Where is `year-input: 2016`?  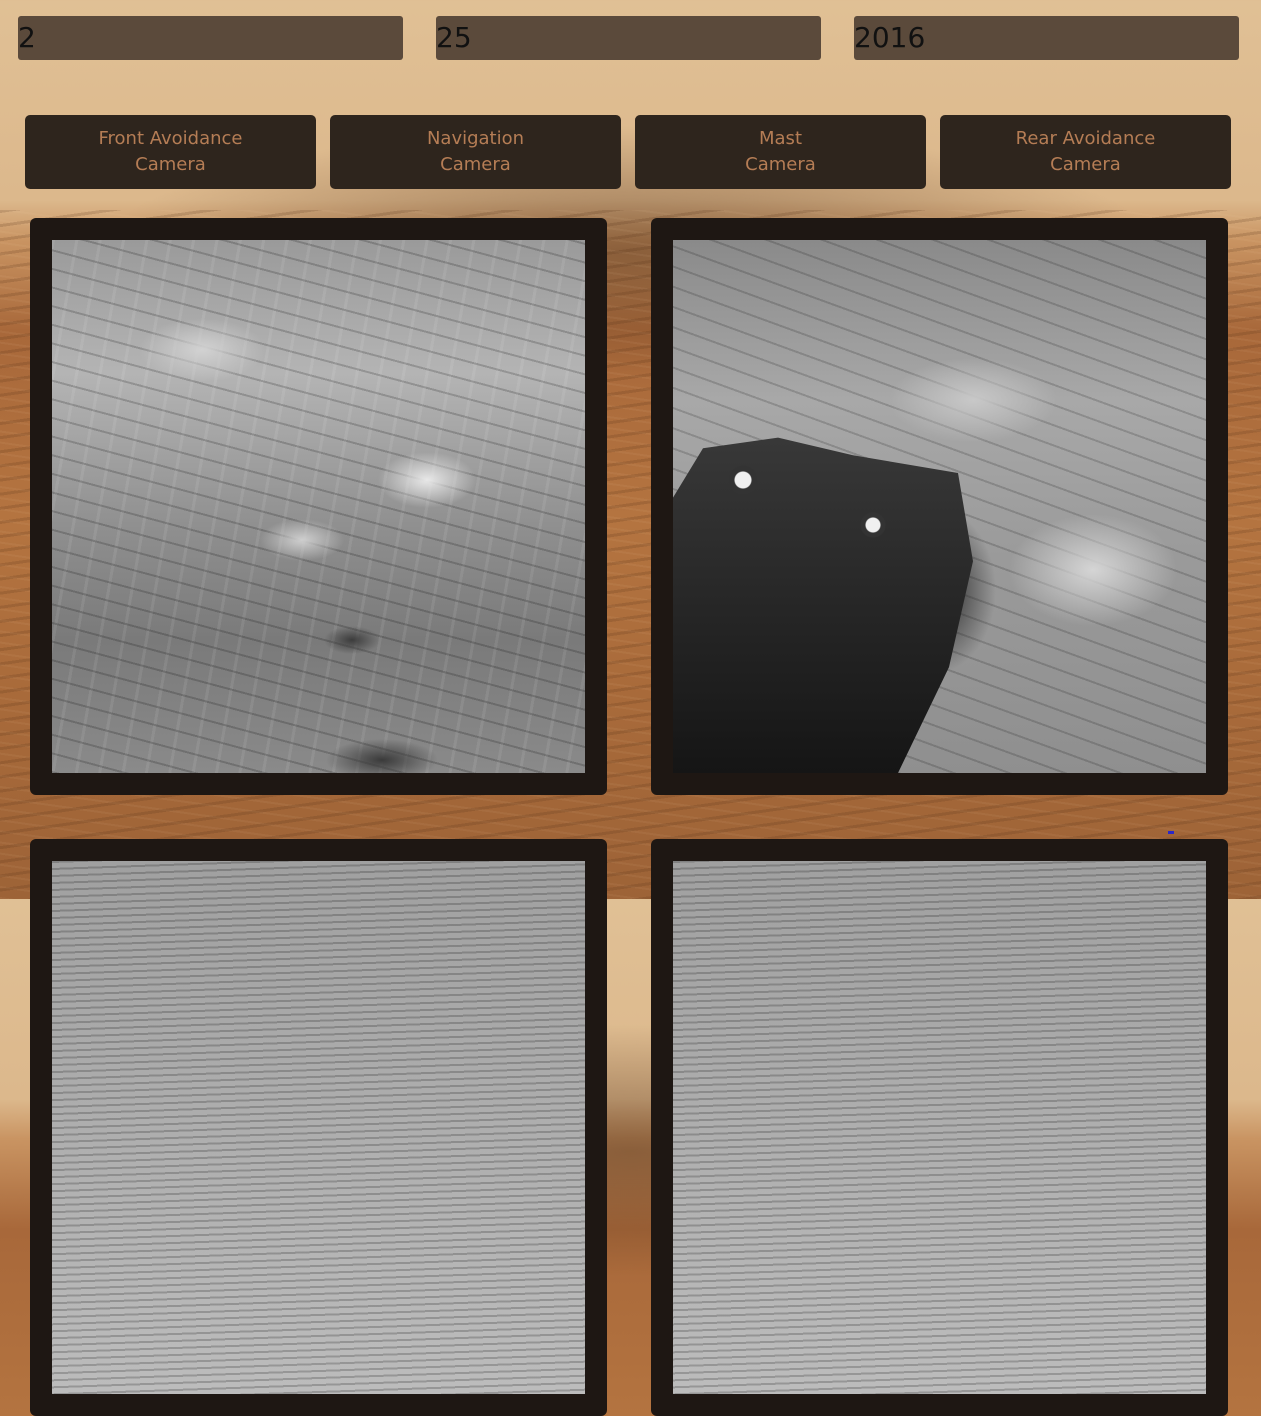
year-input: 2016 is located at coordinates (1046, 38).